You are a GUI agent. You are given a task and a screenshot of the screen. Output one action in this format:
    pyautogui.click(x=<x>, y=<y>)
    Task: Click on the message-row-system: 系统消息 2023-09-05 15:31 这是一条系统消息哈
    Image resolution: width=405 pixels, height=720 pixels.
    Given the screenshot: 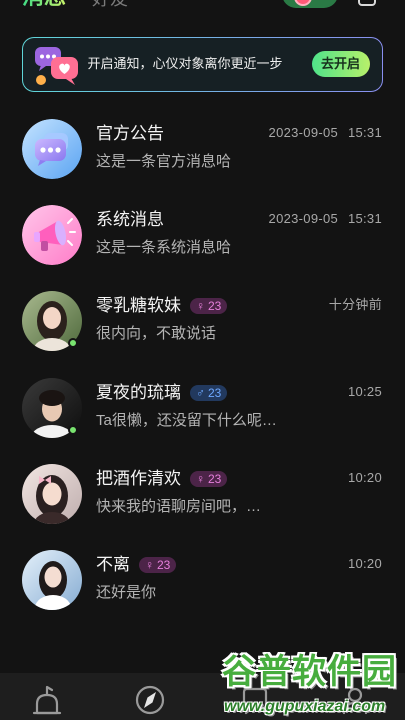 What is the action you would take?
    pyautogui.click(x=202, y=235)
    